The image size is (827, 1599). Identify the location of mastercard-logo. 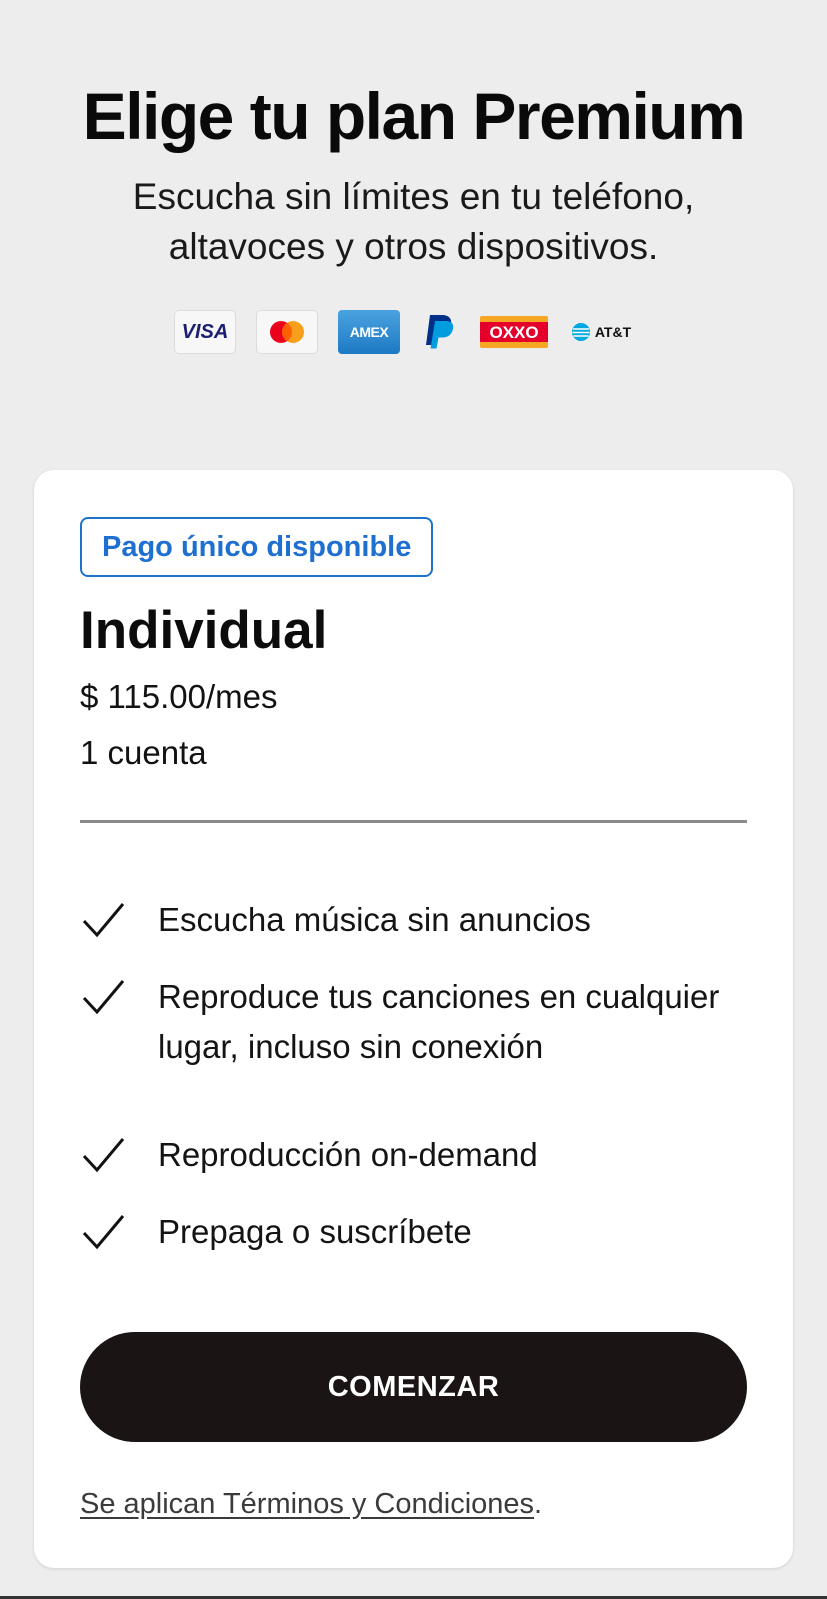
(287, 332).